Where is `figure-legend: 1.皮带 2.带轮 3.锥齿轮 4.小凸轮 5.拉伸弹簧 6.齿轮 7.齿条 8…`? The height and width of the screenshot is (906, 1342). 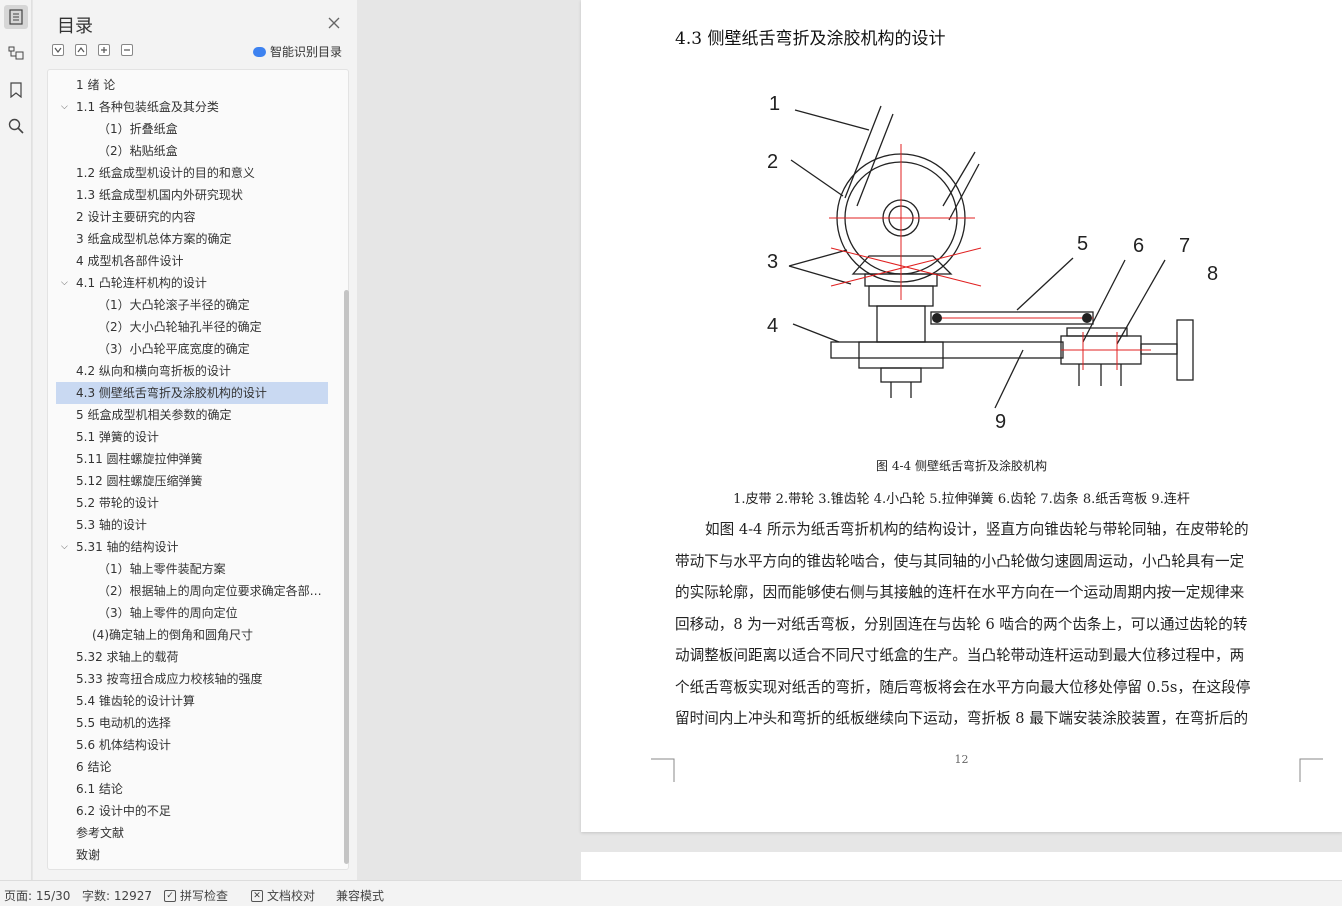 figure-legend: 1.皮带 2.带轮 3.锥齿轮 4.小凸轮 5.拉伸弹簧 6.齿轮 7.齿条 8… is located at coordinates (961, 499).